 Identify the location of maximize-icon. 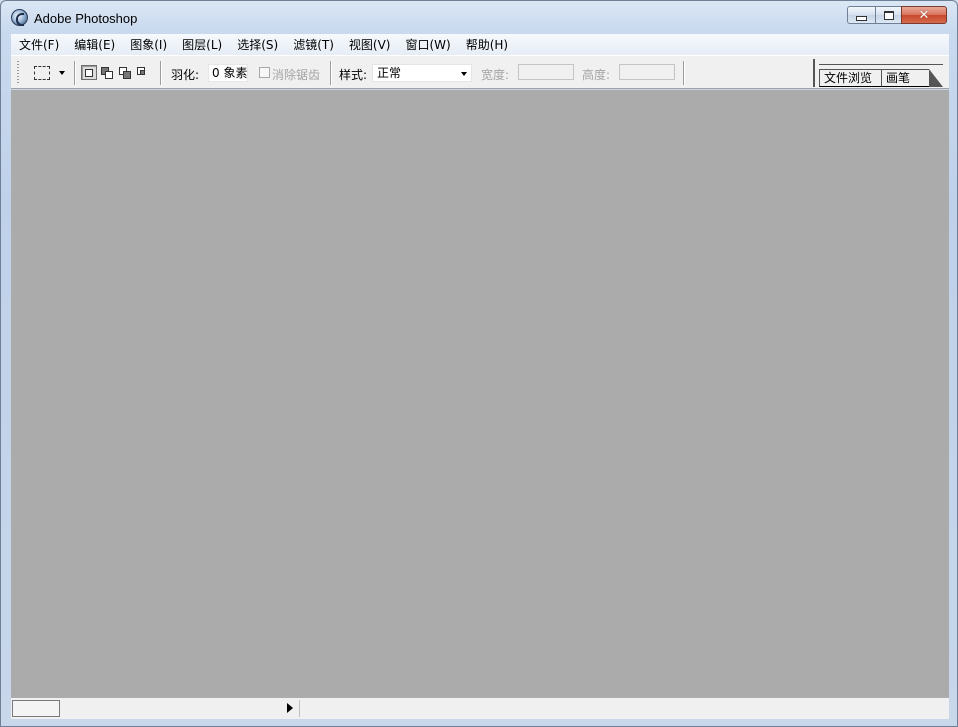
(888, 15).